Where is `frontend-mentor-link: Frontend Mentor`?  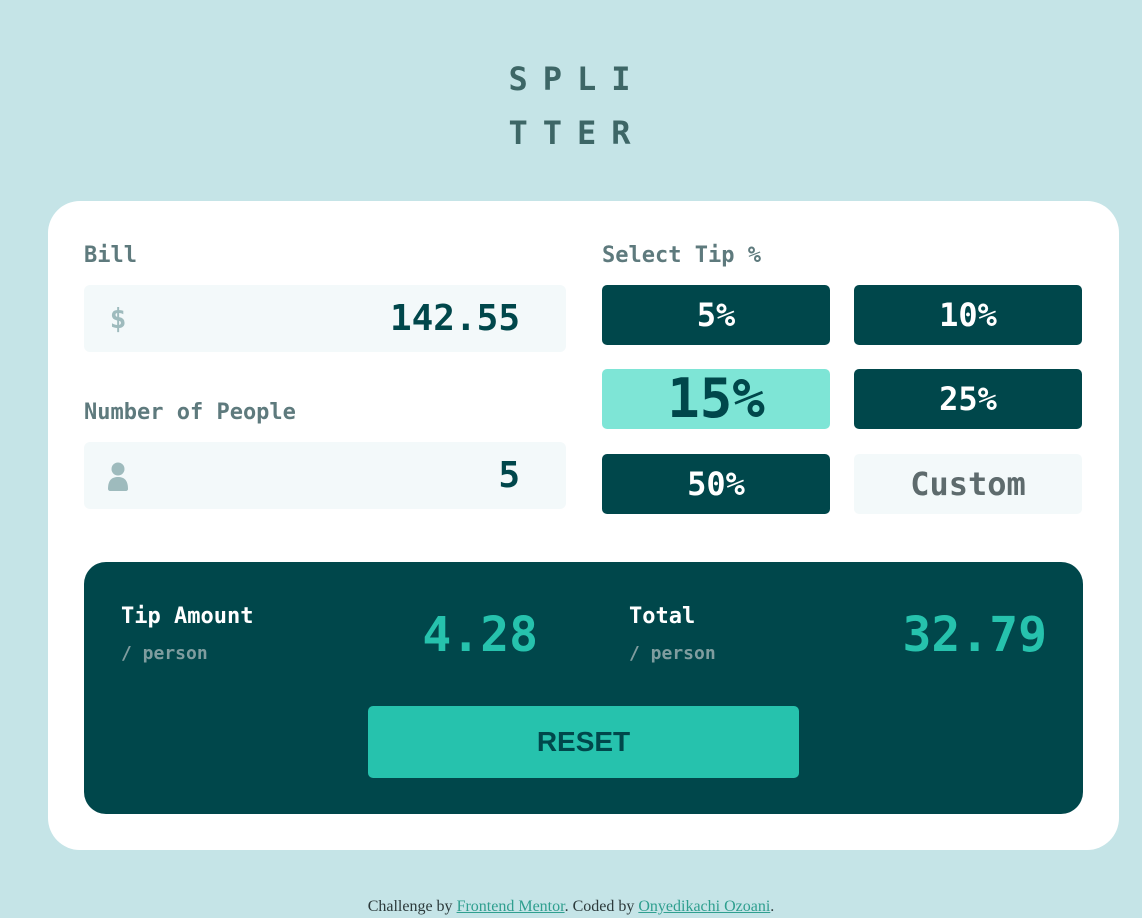
frontend-mentor-link: Frontend Mentor is located at coordinates (511, 906).